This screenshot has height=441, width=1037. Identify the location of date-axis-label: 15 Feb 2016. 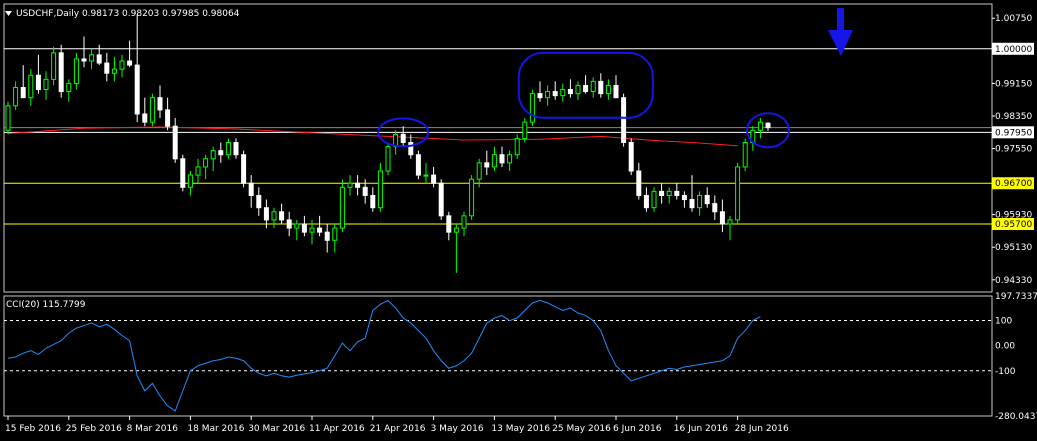
(33, 429).